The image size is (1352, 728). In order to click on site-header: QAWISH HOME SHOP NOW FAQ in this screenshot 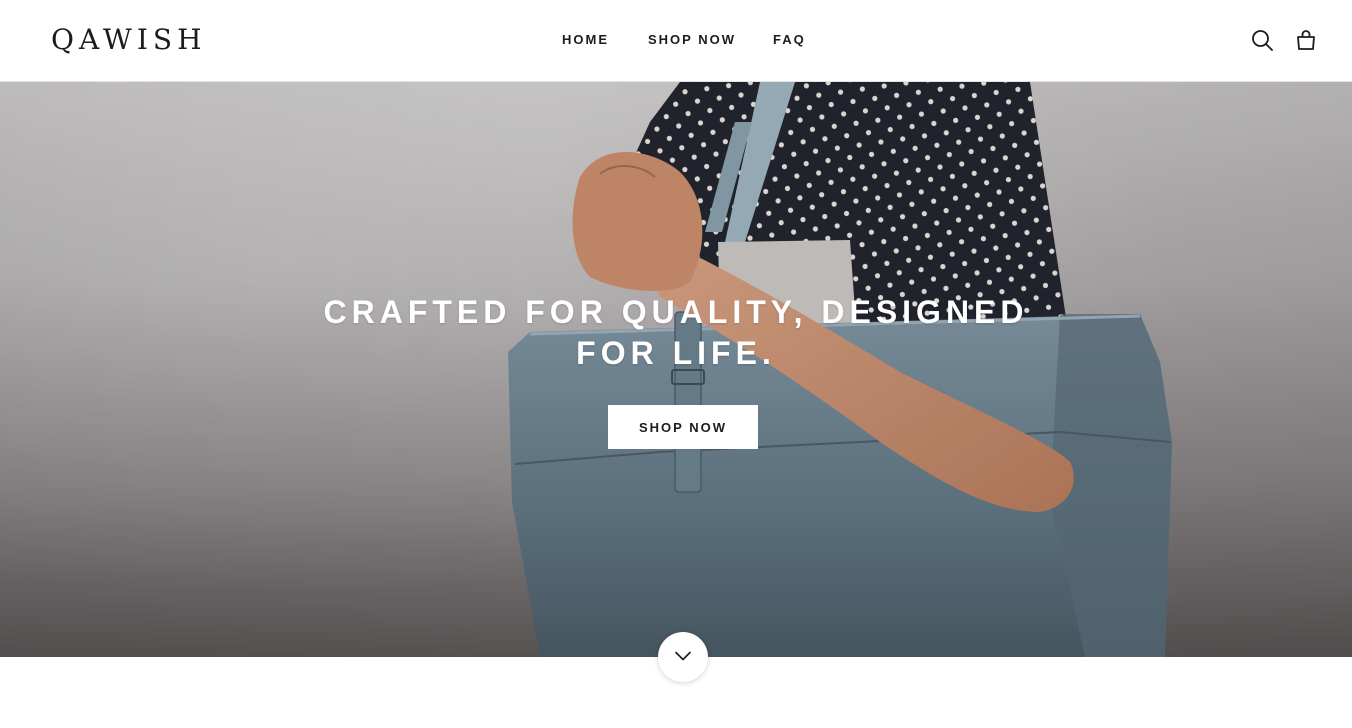, I will do `click(676, 41)`.